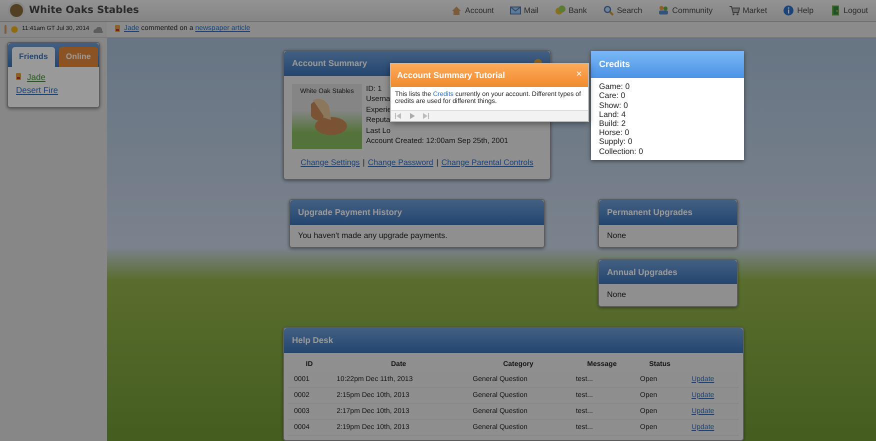 The width and height of the screenshot is (876, 441). Describe the element at coordinates (579, 75) in the screenshot. I see `close-button: ×` at that location.